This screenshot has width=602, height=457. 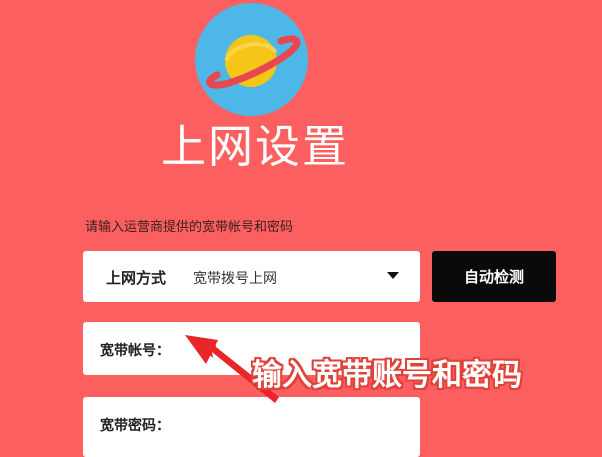 I want to click on password-field: 宽带密码：, so click(x=251, y=427).